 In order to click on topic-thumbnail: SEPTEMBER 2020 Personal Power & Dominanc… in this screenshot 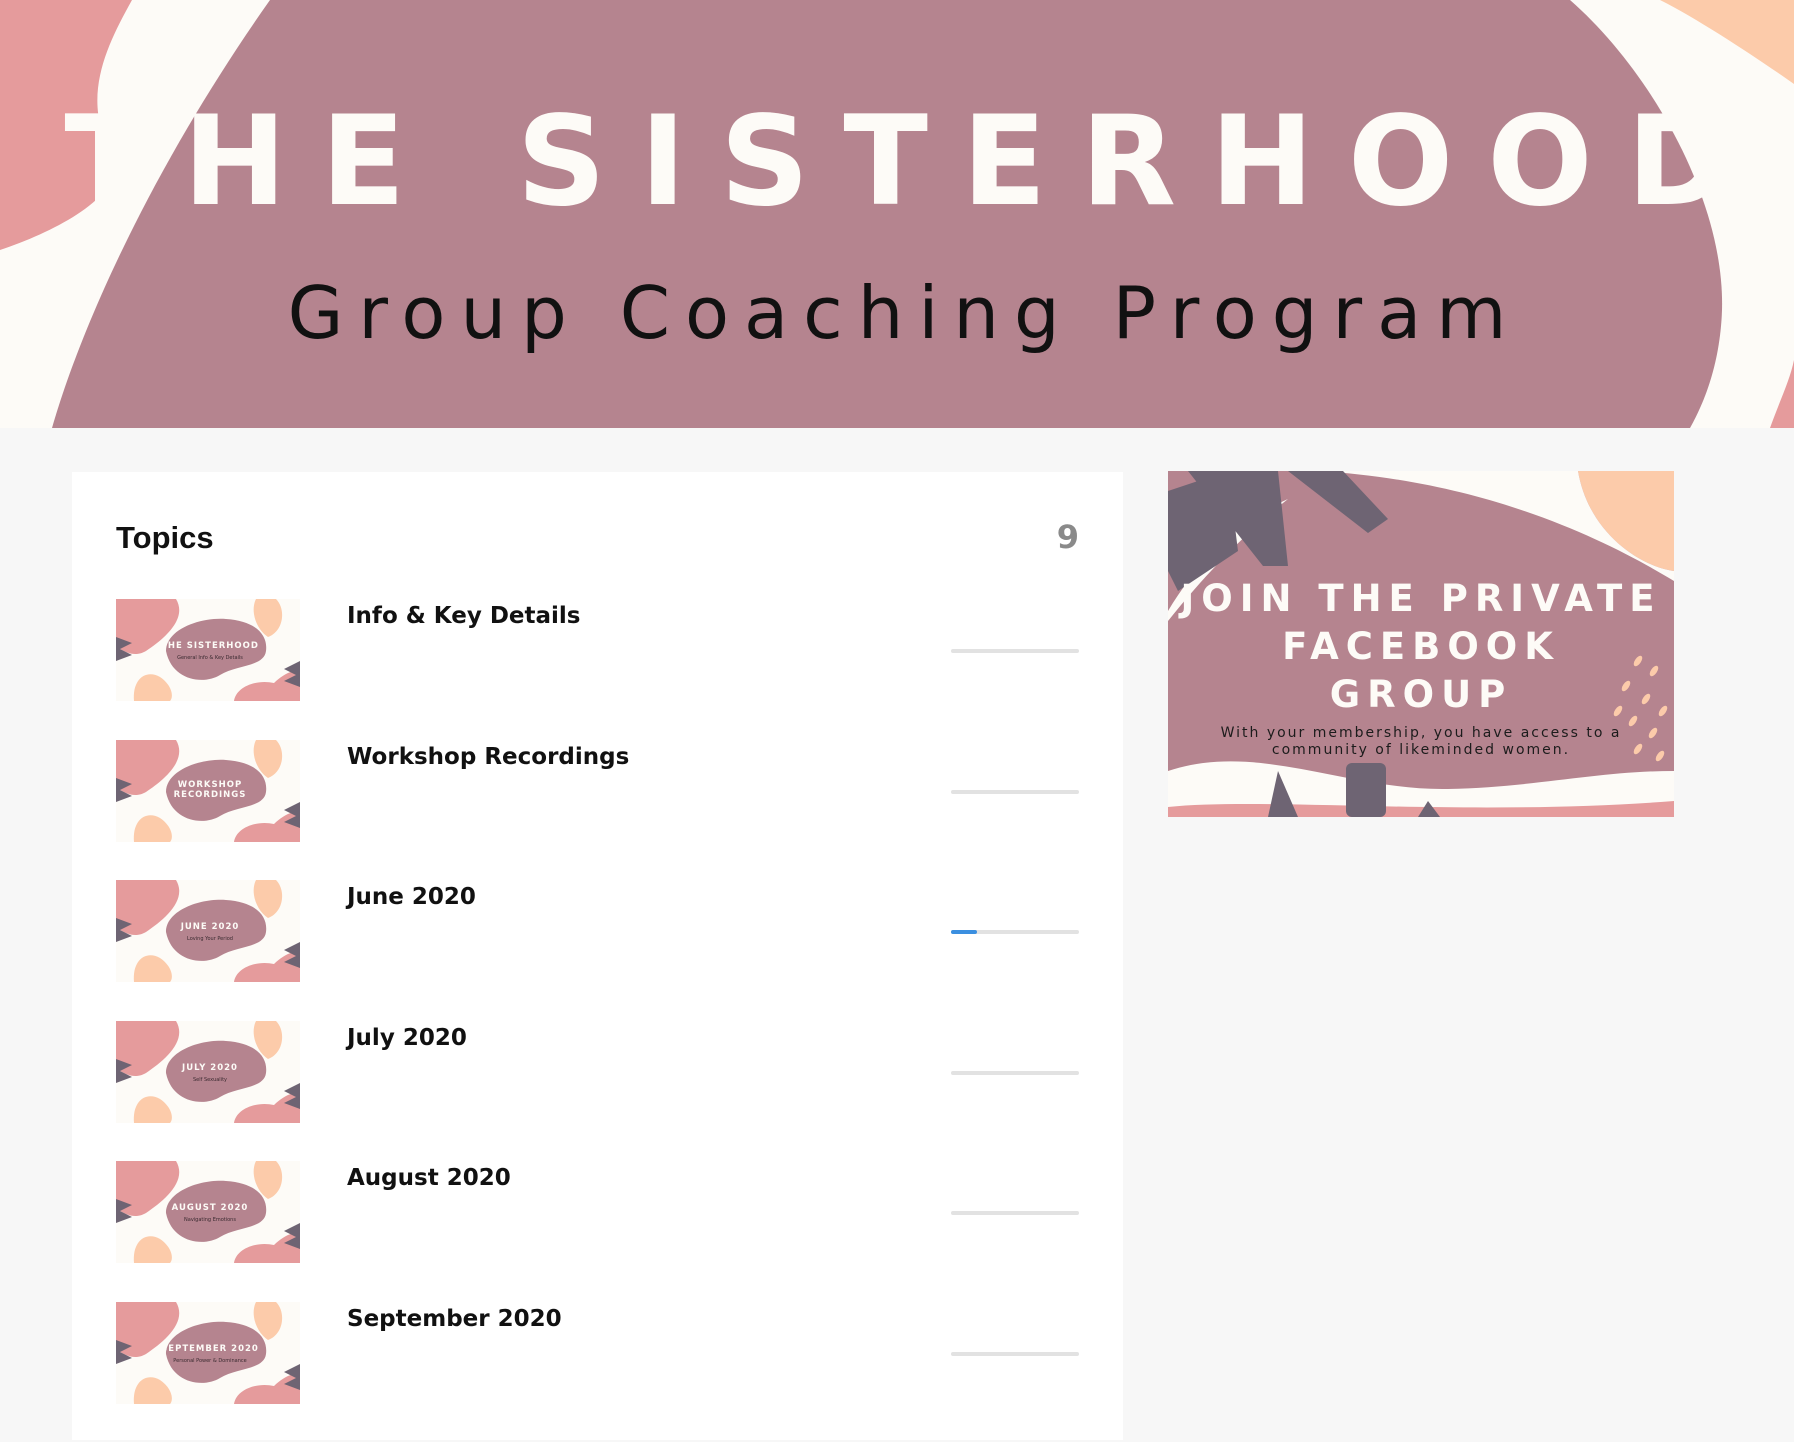, I will do `click(208, 1352)`.